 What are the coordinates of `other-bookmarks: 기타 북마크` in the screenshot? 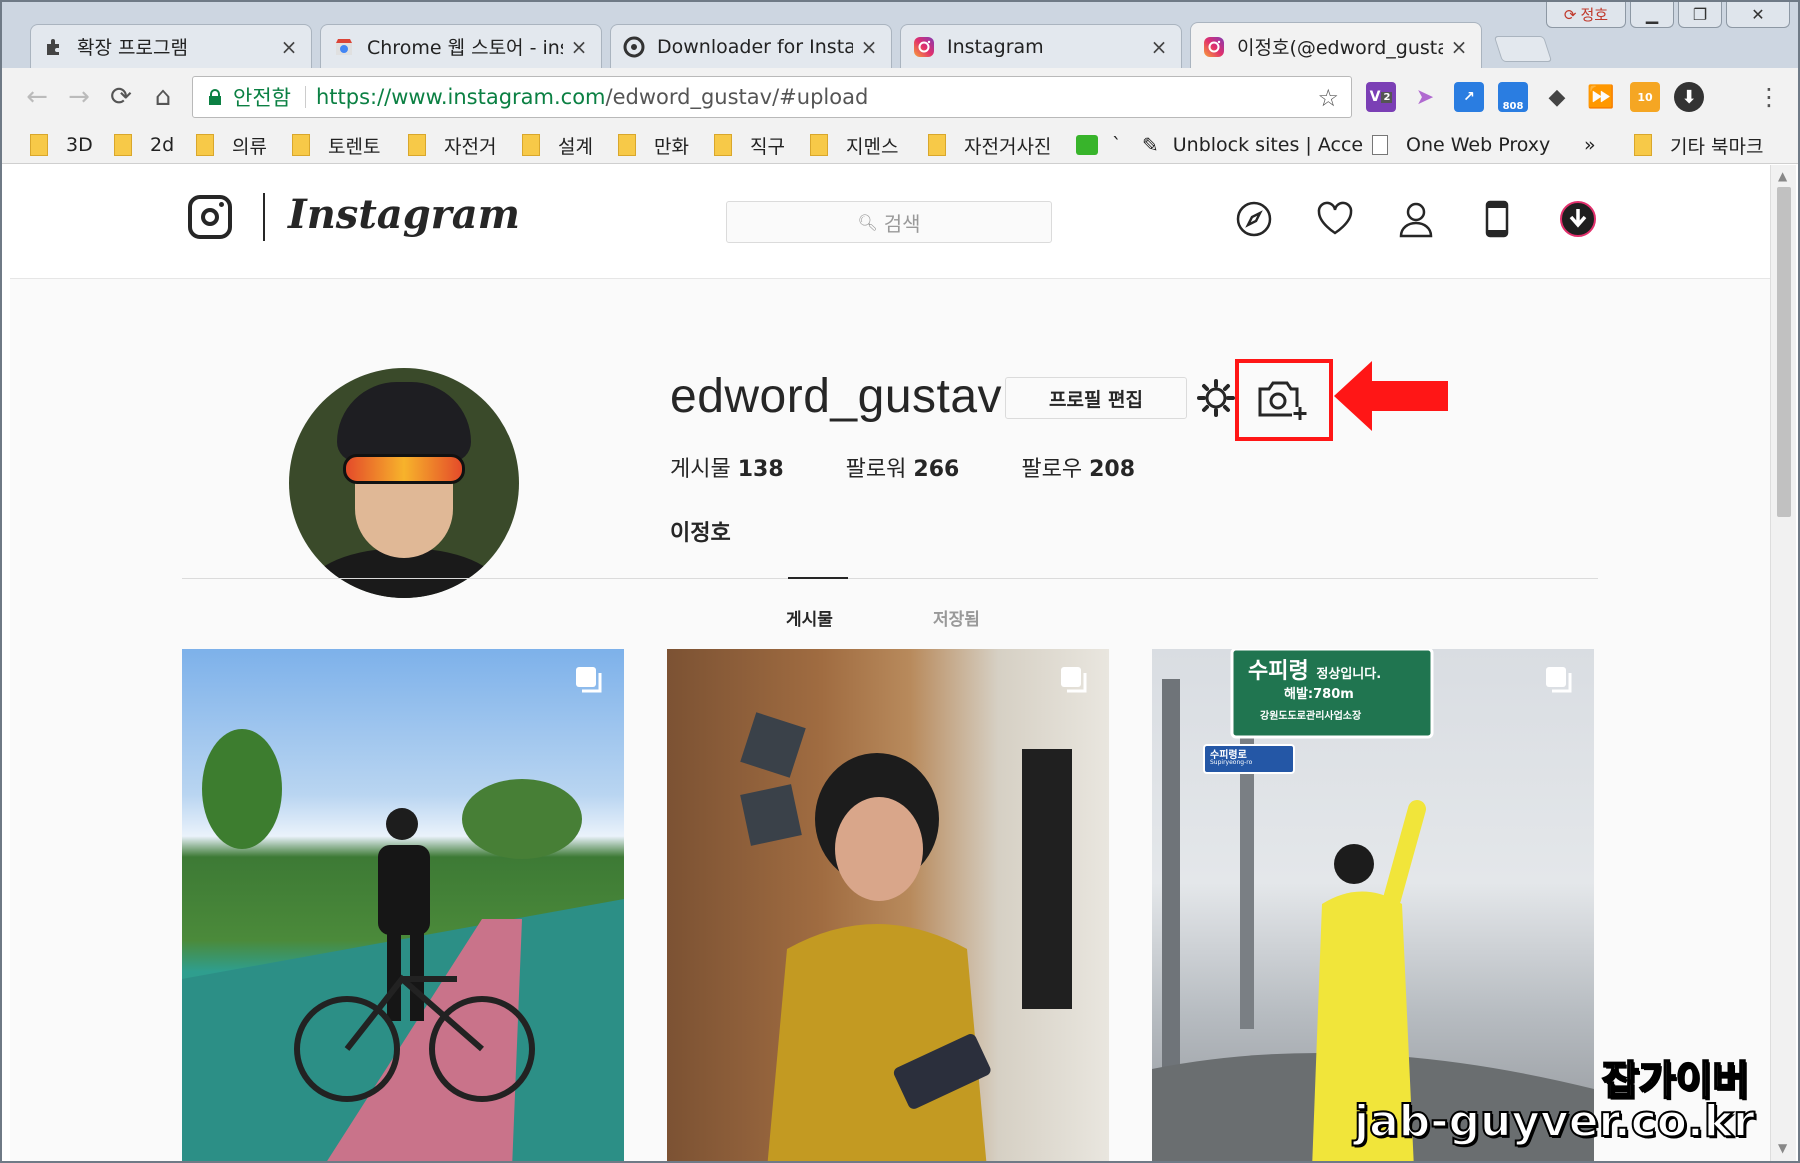 It's located at (1698, 145).